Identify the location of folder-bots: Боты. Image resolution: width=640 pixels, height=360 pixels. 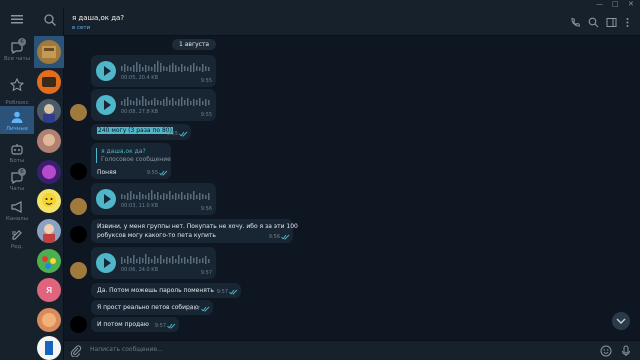
(17, 153).